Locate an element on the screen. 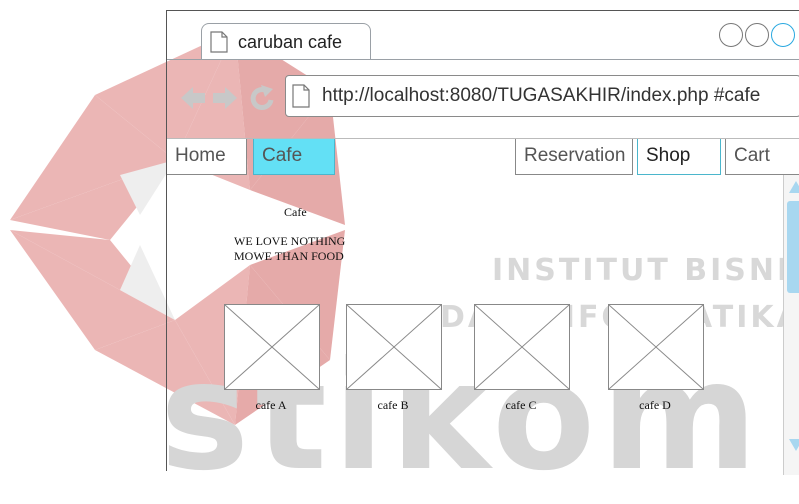  navigation-controls is located at coordinates (227, 98).